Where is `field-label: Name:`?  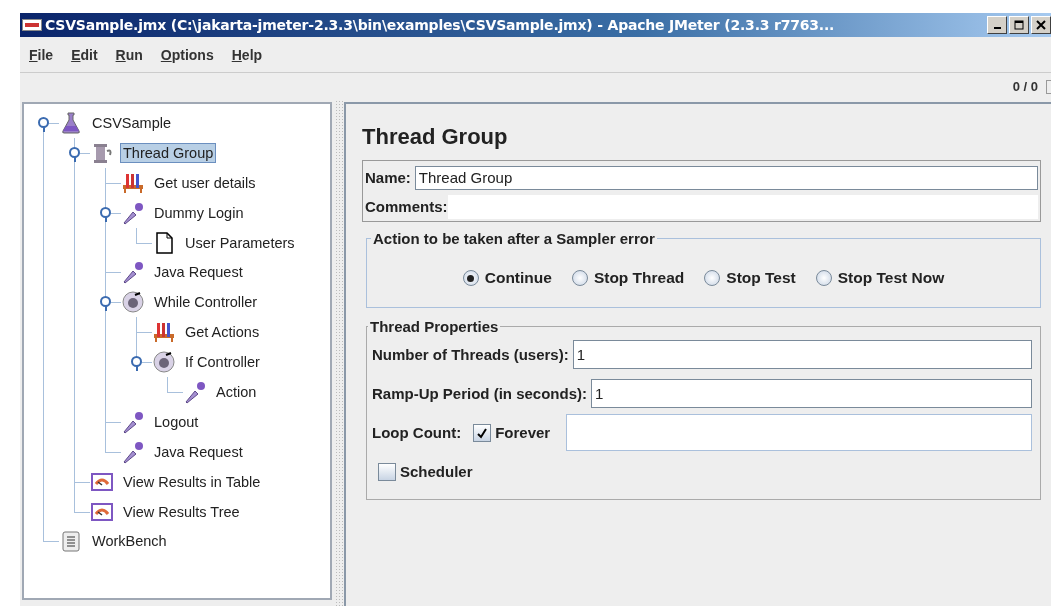 field-label: Name: is located at coordinates (388, 177).